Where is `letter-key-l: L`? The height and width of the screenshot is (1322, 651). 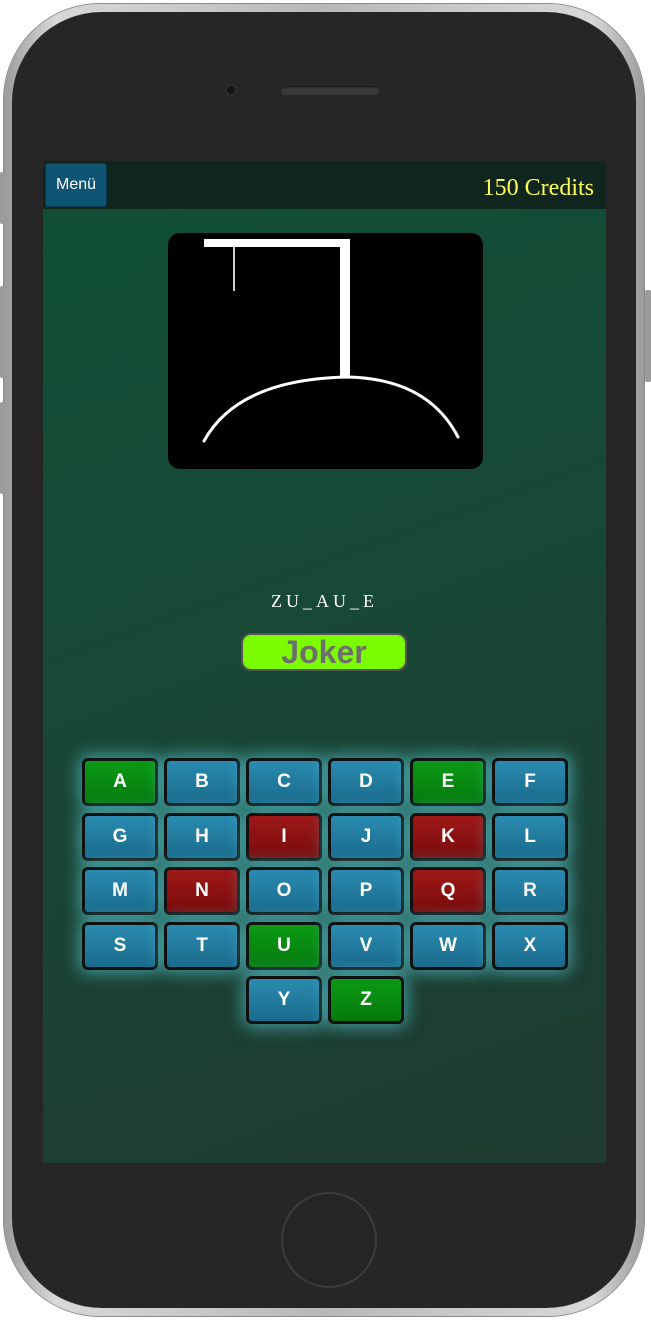
letter-key-l: L is located at coordinates (530, 837).